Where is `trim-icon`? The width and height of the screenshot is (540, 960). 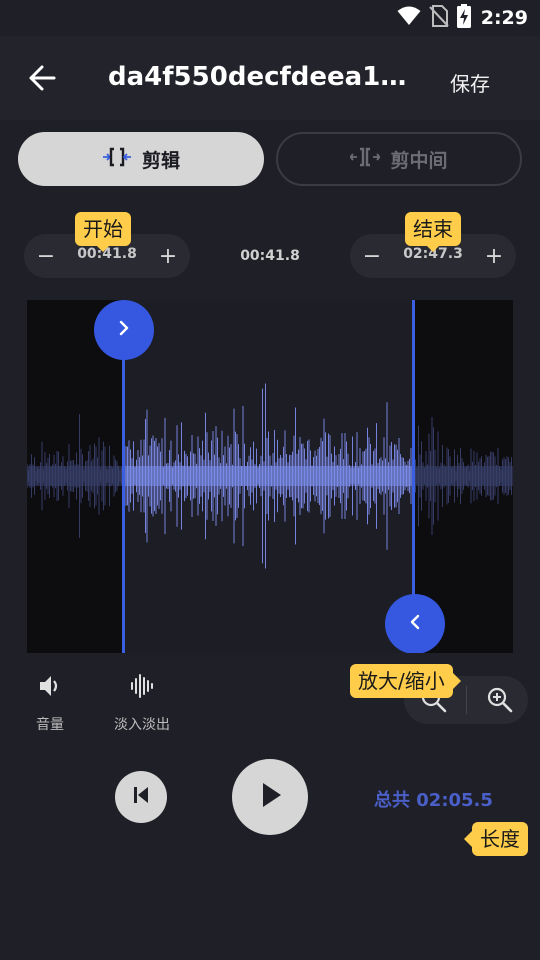
trim-icon is located at coordinates (117, 159).